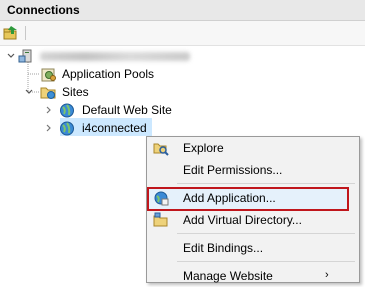 This screenshot has width=365, height=287. Describe the element at coordinates (203, 148) in the screenshot. I see `menu-label: Explore` at that location.